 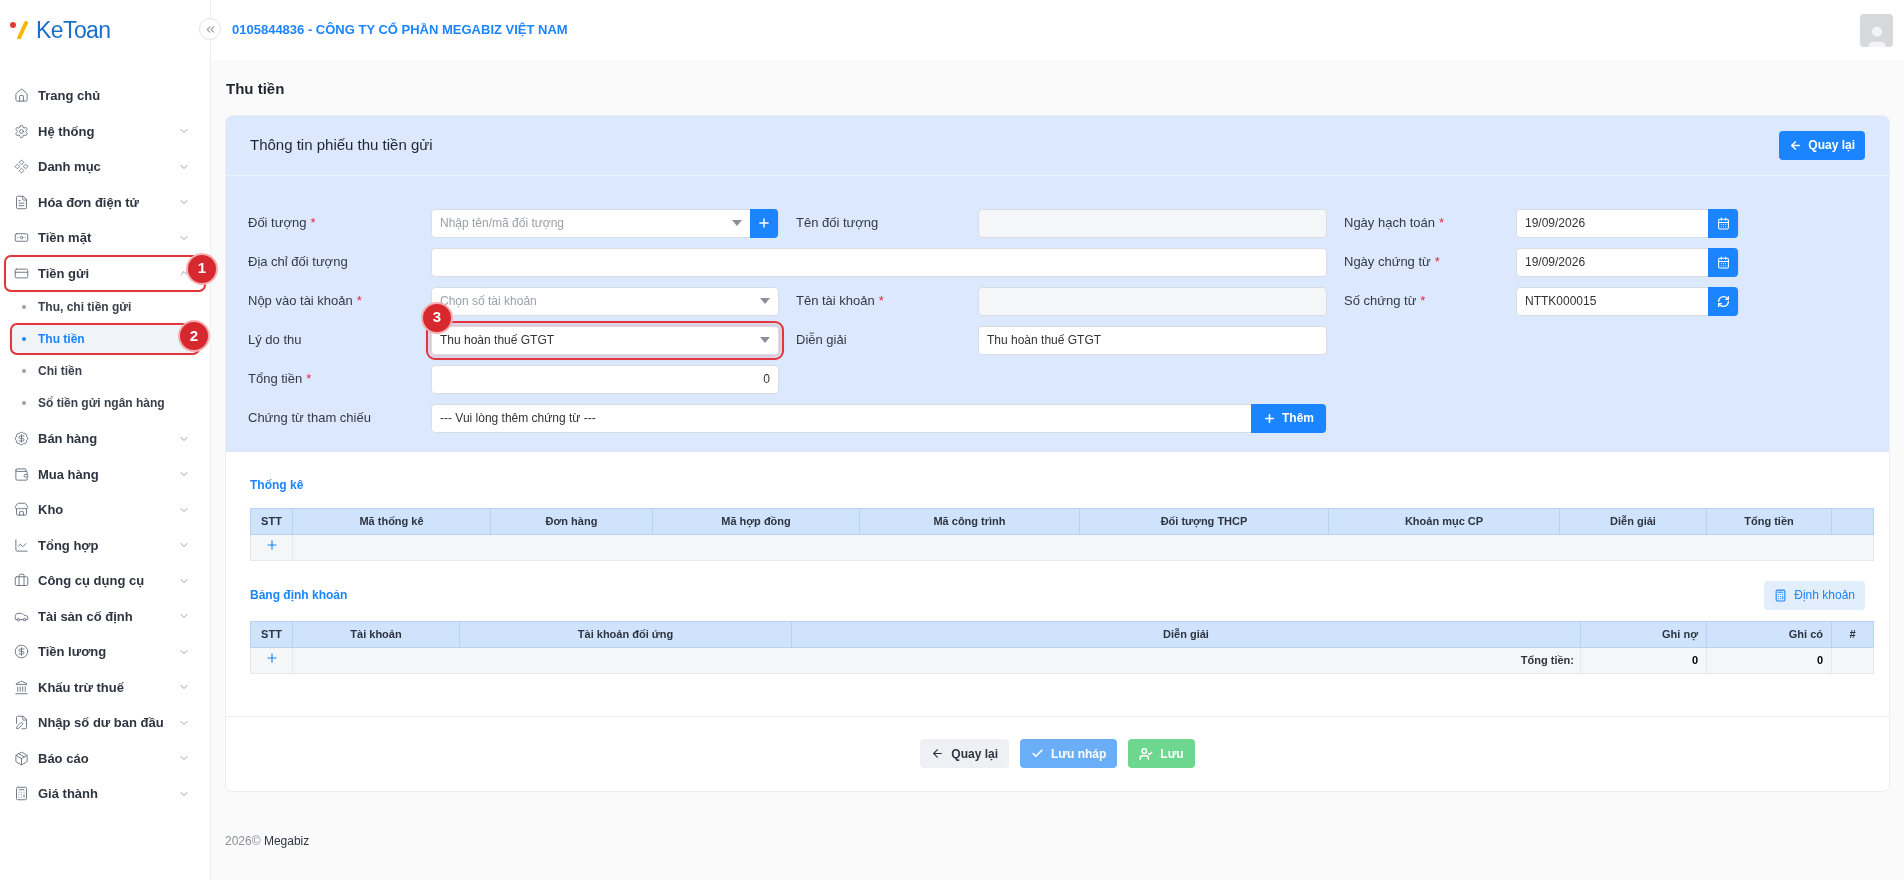 What do you see at coordinates (105, 202) in the screenshot?
I see `nav-item: Hóa đơn điện tử` at bounding box center [105, 202].